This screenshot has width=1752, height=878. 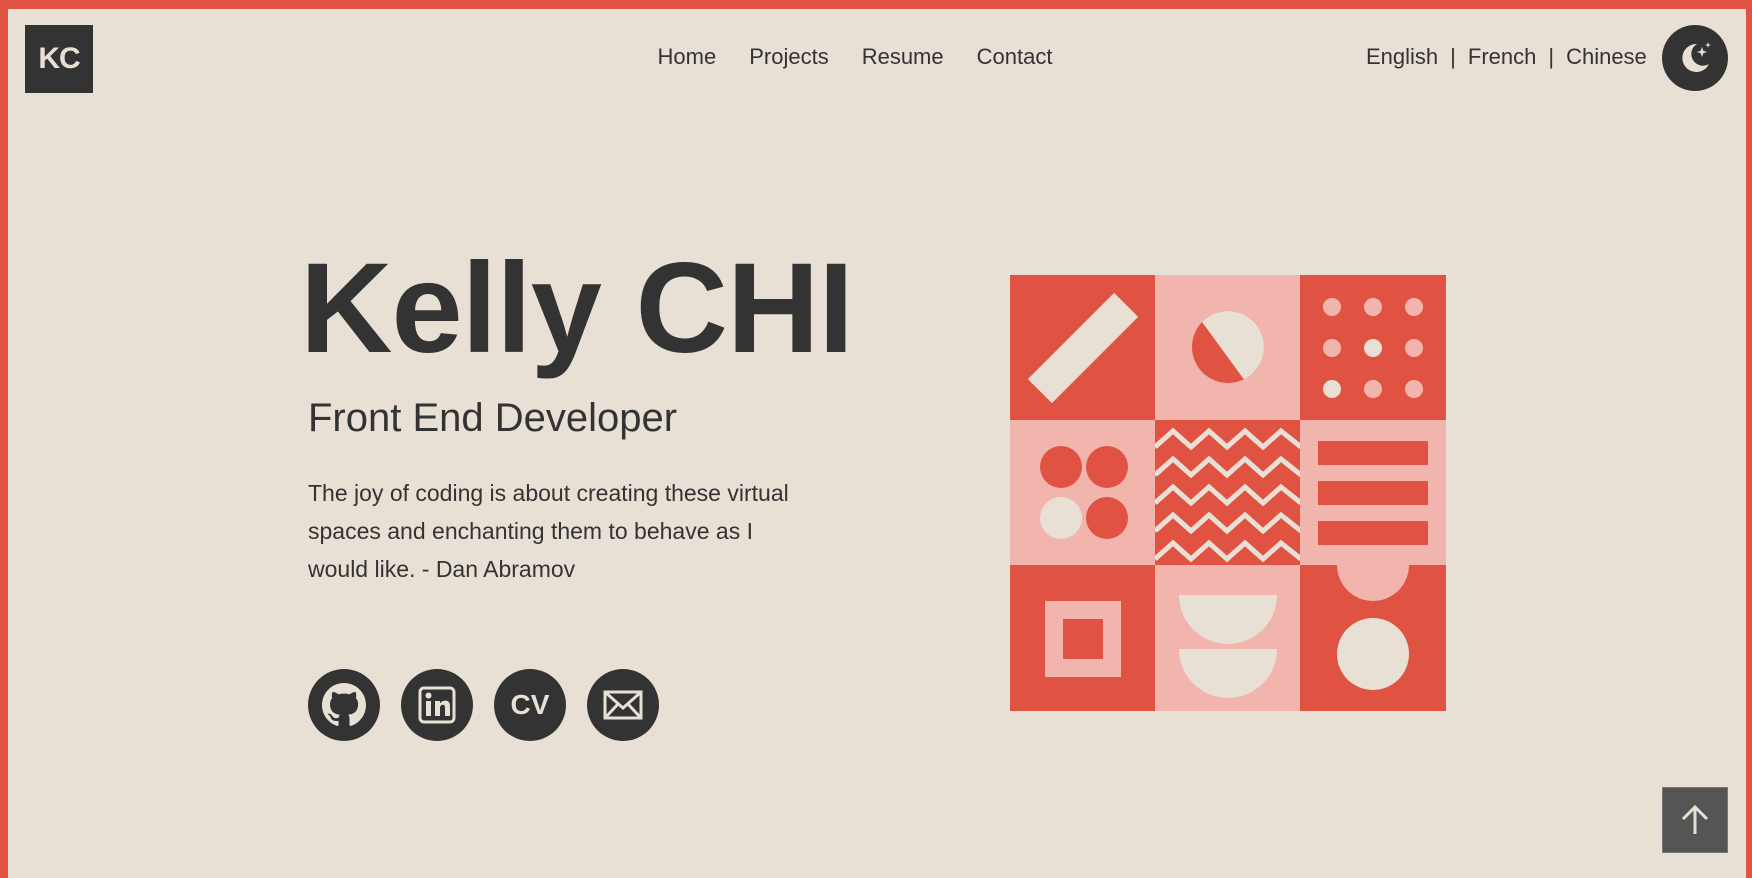 I want to click on nav-resume: Resume, so click(x=903, y=57).